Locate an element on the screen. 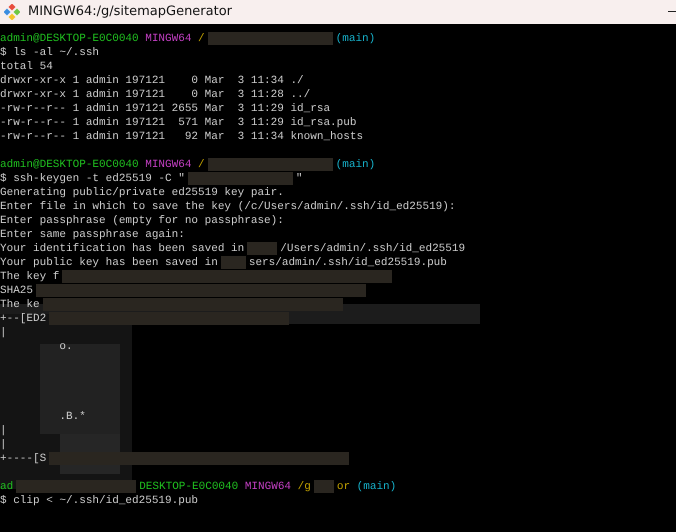 This screenshot has height=532, width=676. terminal-text: $ clip < ~/.ssh/id_ed25519.pub is located at coordinates (99, 501).